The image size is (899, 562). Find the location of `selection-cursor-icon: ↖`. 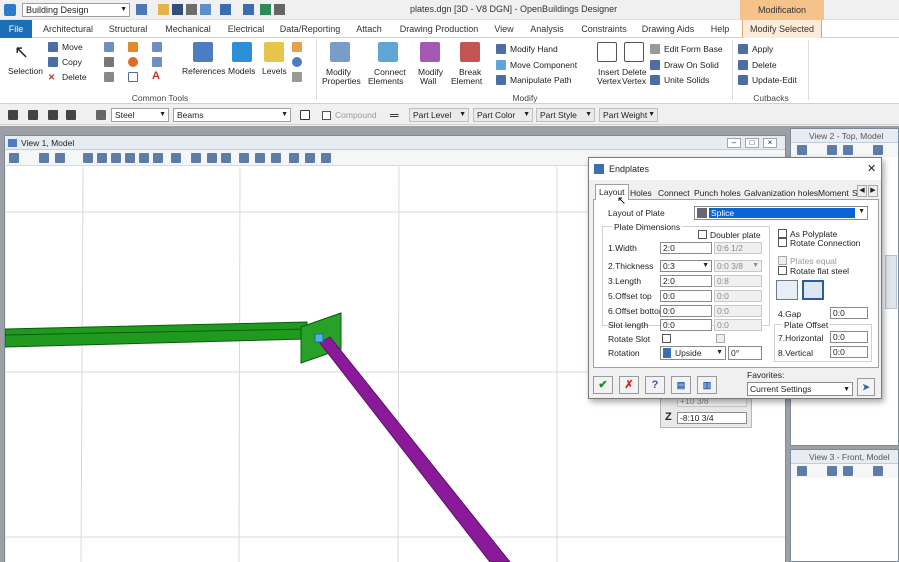

selection-cursor-icon: ↖ is located at coordinates (24, 52).